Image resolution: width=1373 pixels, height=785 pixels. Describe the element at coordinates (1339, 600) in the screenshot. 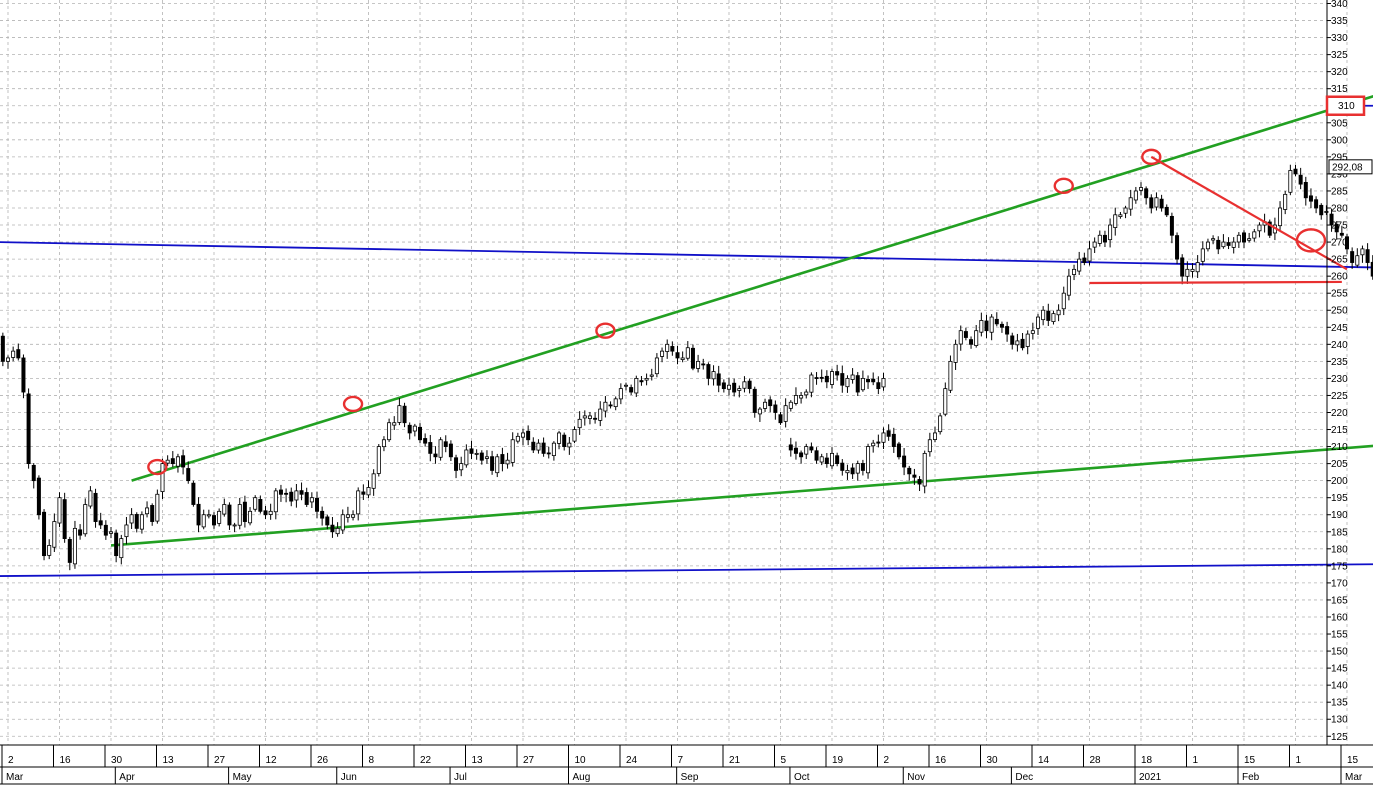

I see `y-tick-label: 165` at that location.